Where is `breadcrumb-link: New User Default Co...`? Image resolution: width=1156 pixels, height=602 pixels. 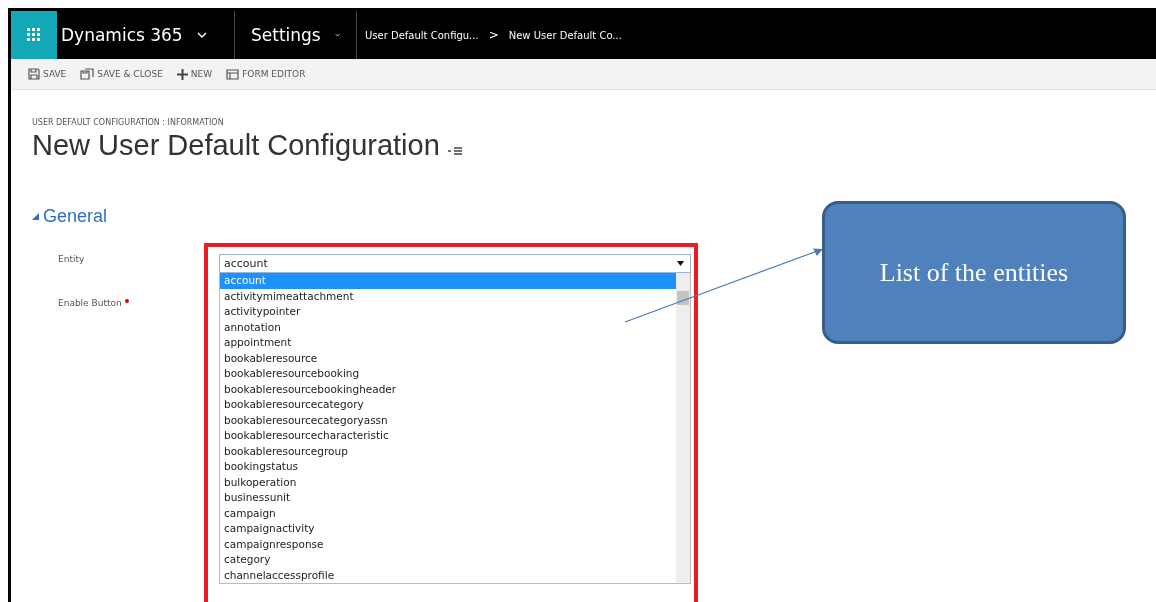 breadcrumb-link: New User Default Co... is located at coordinates (565, 35).